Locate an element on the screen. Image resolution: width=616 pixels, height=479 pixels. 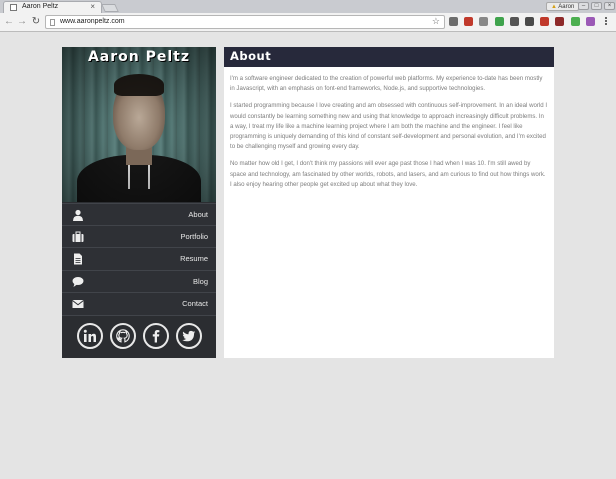
section-title: About is located at coordinates (251, 56).